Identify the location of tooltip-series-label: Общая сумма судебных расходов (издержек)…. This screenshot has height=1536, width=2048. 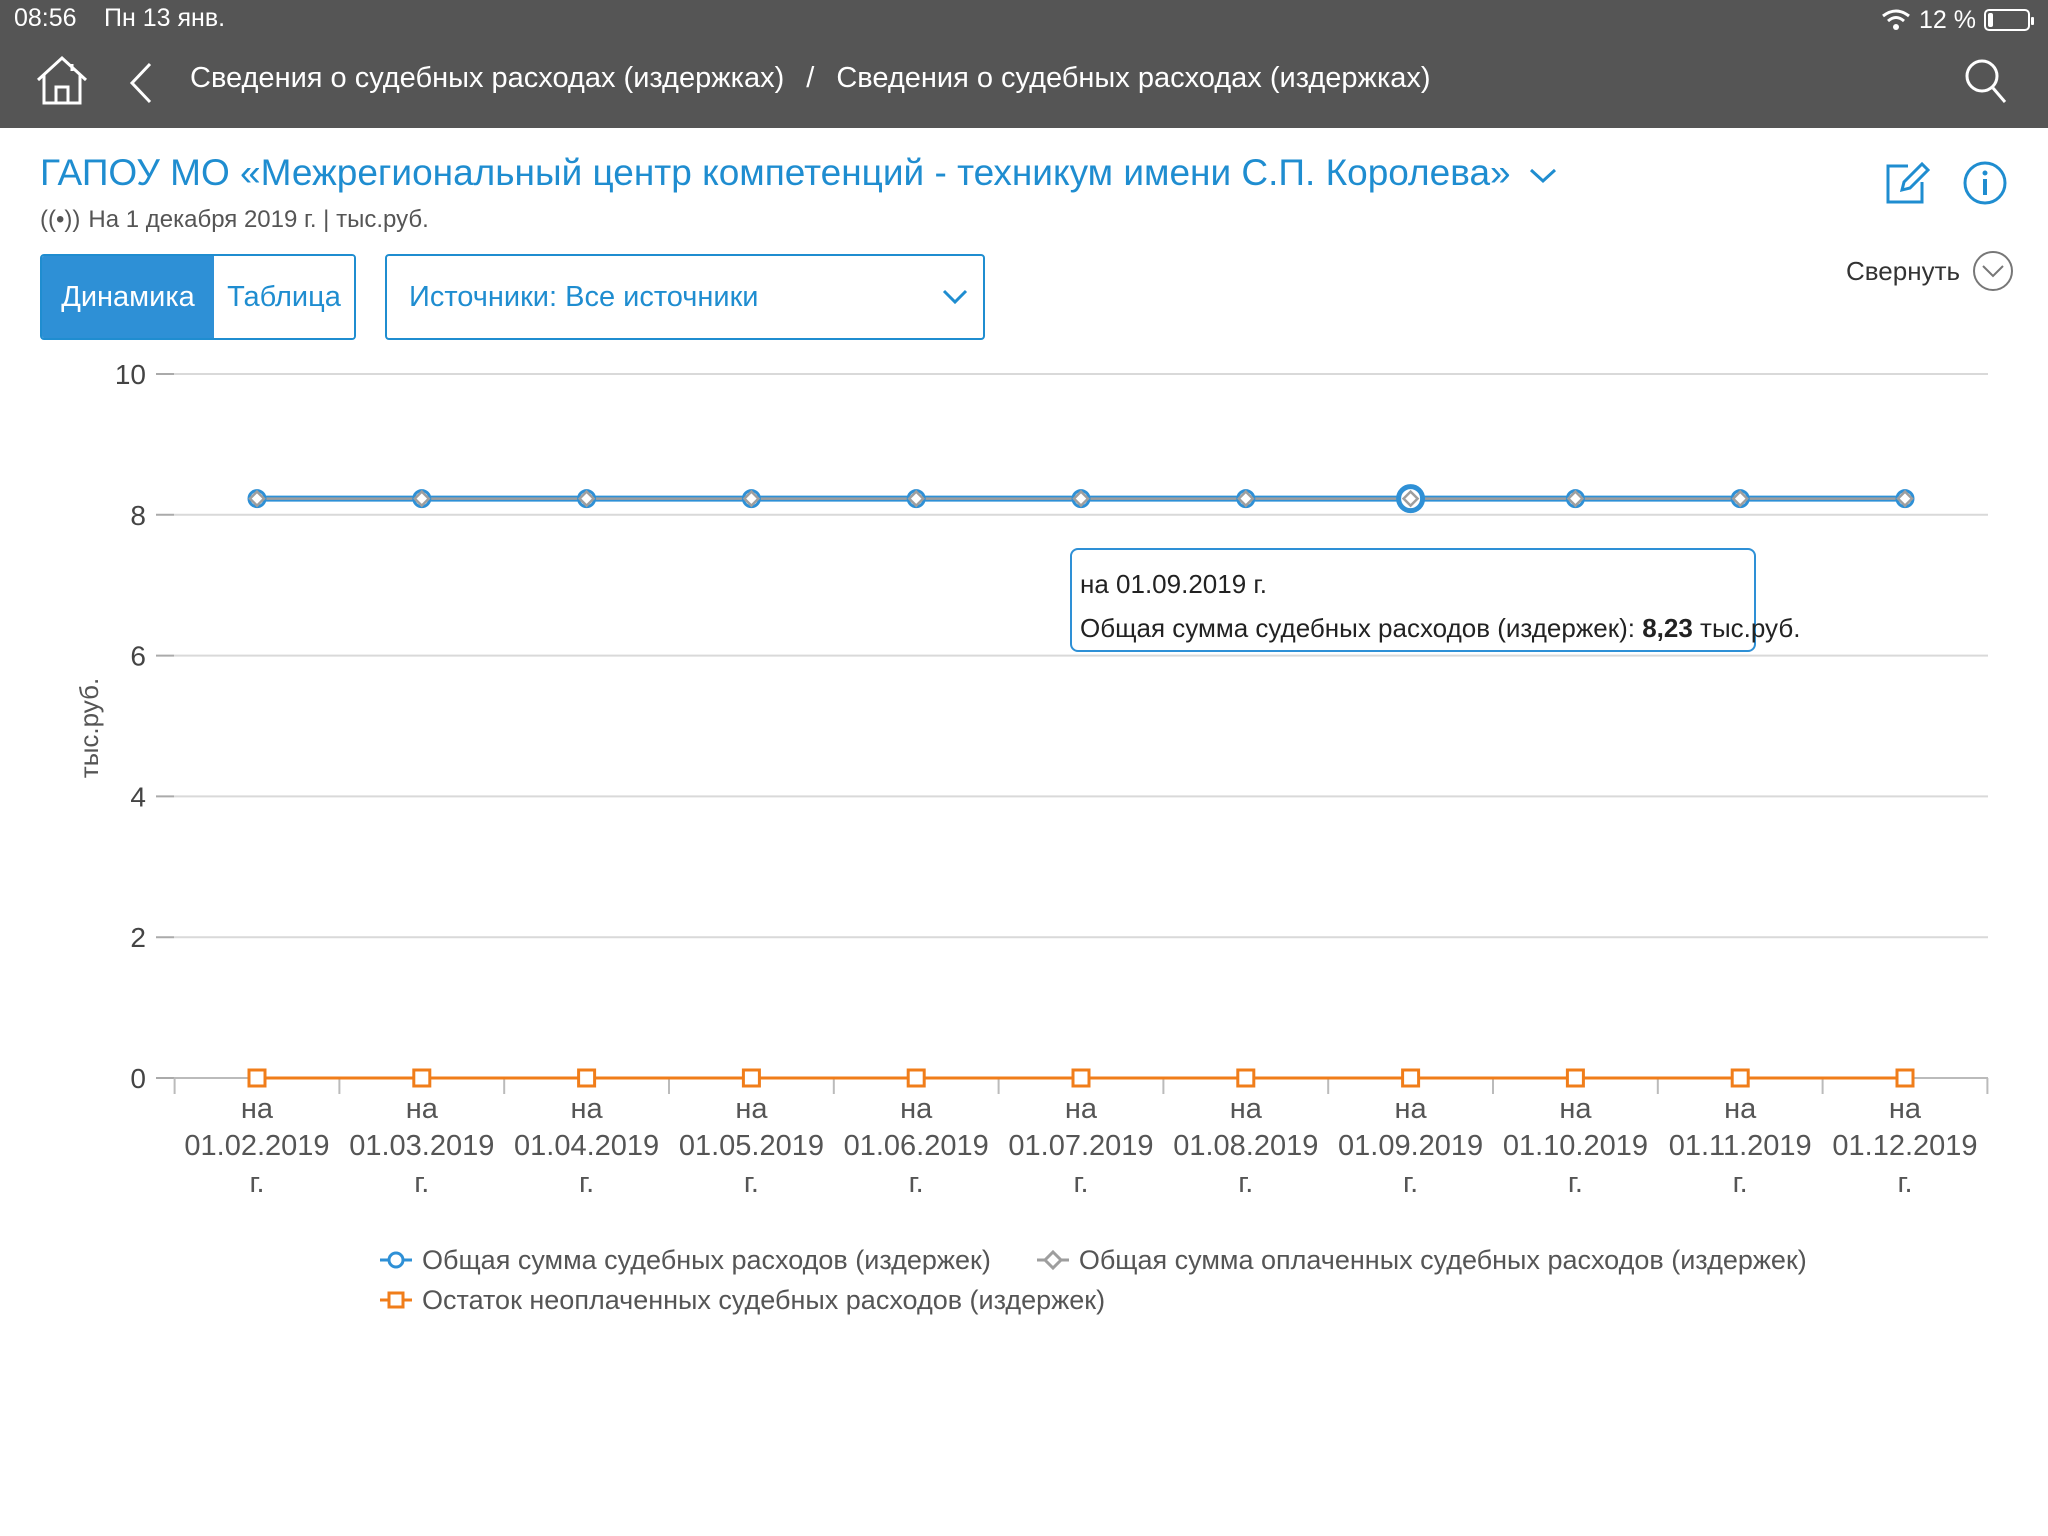
(1357, 628).